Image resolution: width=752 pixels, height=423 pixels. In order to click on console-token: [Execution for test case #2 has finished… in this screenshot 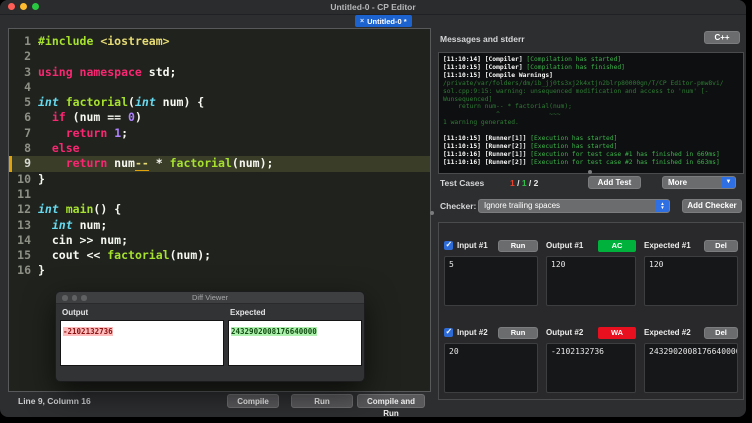, I will do `click(625, 162)`.